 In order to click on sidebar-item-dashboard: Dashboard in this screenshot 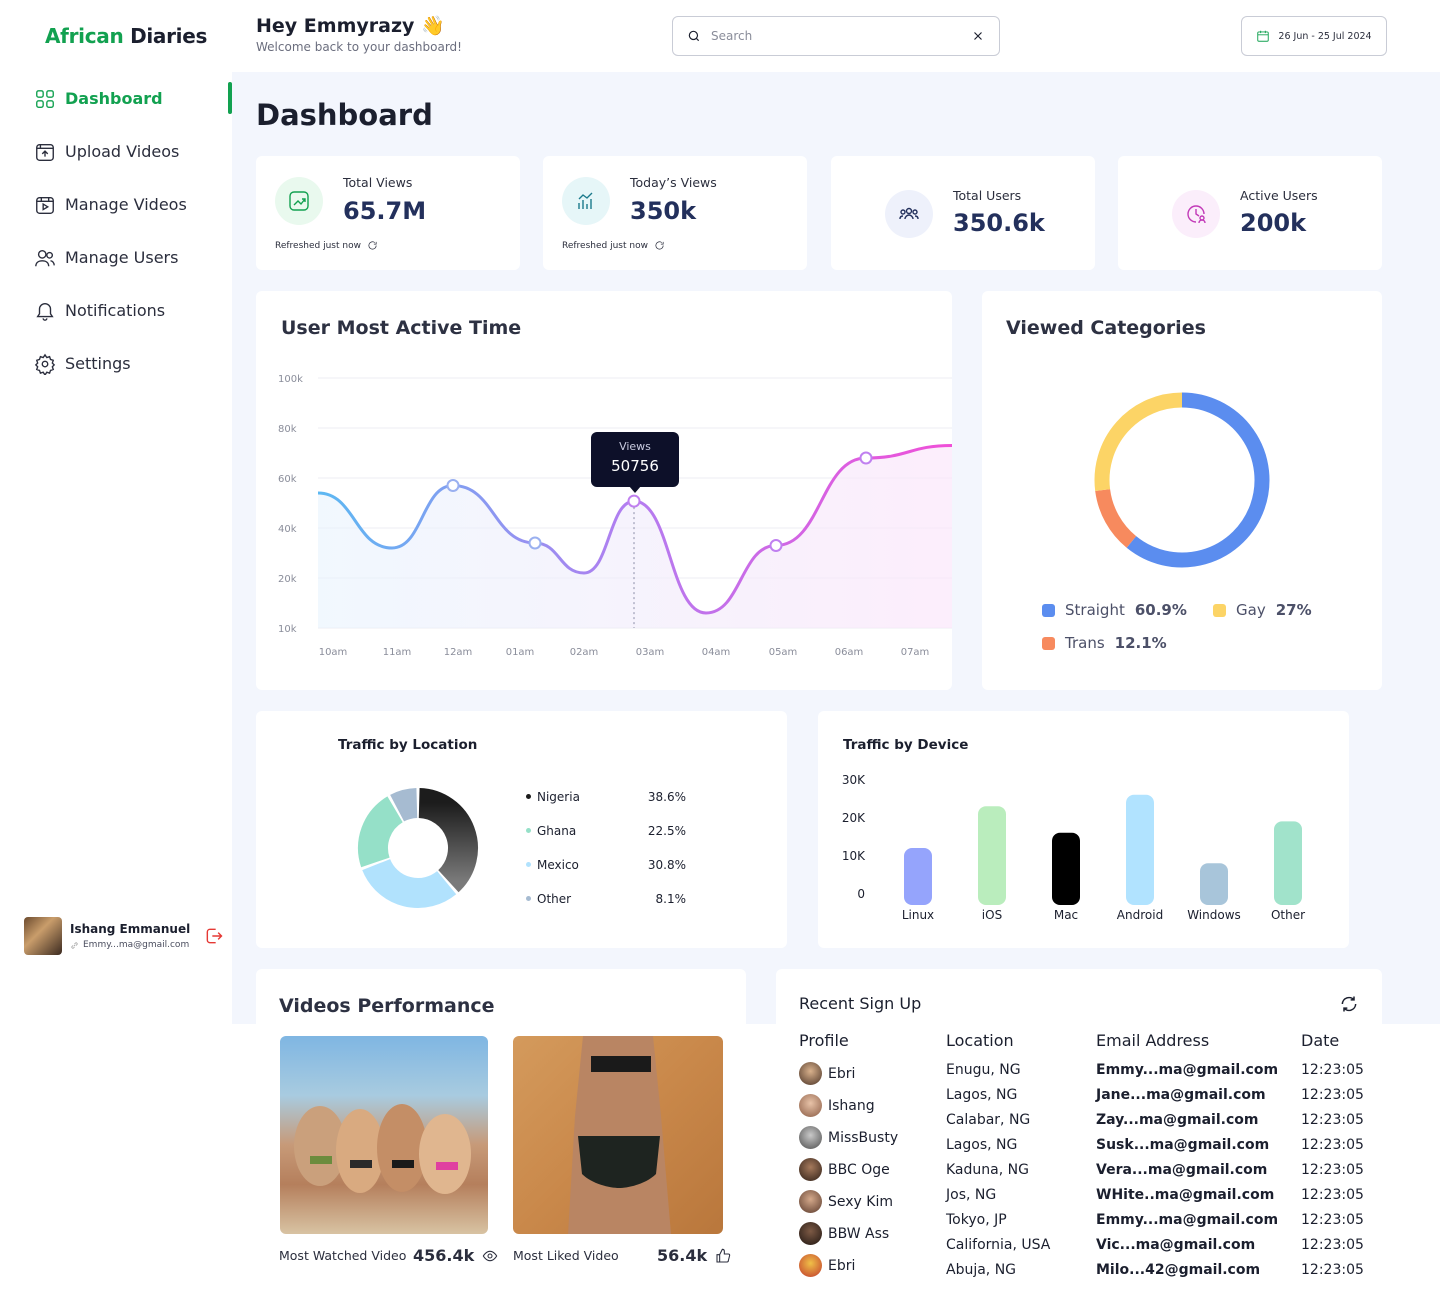, I will do `click(116, 98)`.